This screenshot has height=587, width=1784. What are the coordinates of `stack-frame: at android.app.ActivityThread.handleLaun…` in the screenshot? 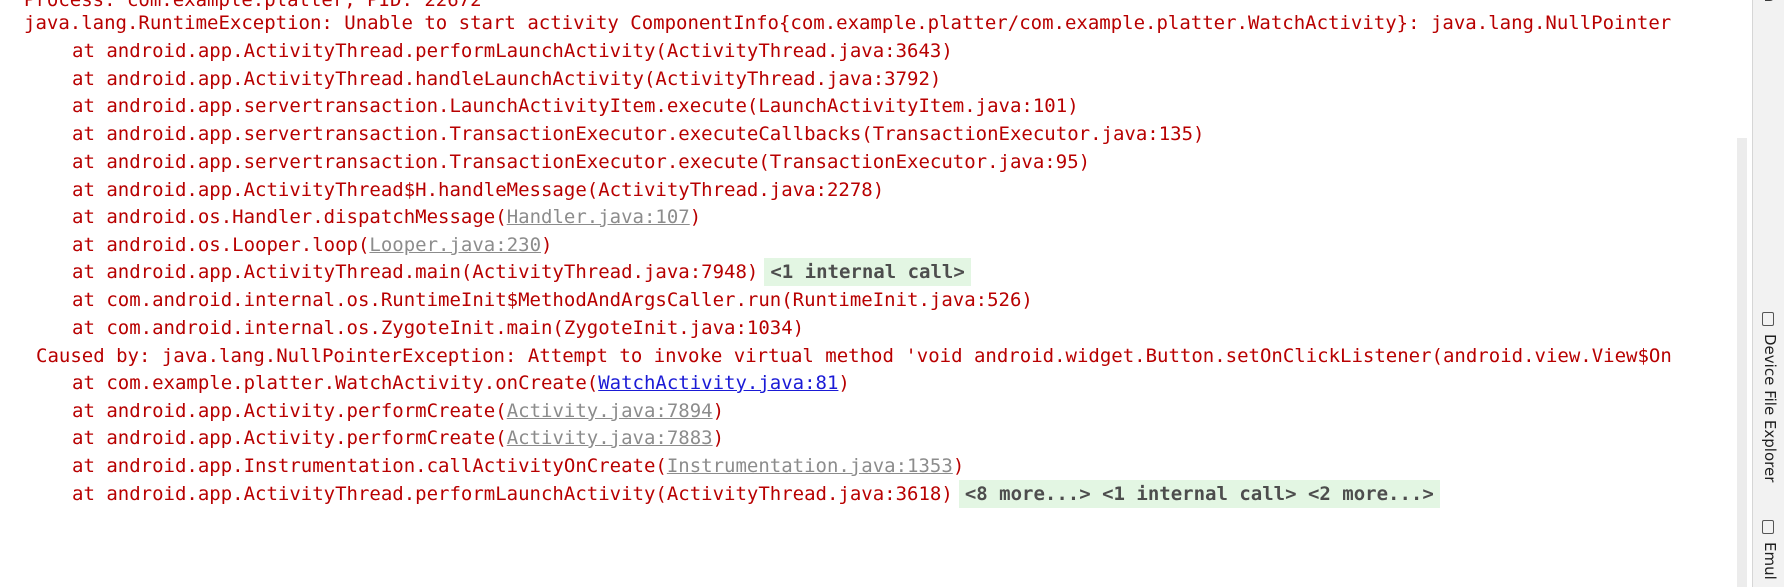 It's located at (507, 79).